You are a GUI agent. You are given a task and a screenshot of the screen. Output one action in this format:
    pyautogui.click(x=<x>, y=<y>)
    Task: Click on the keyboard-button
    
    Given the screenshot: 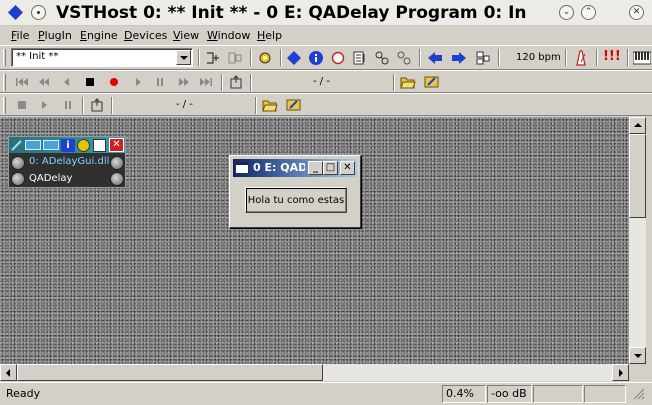 What is the action you would take?
    pyautogui.click(x=642, y=57)
    